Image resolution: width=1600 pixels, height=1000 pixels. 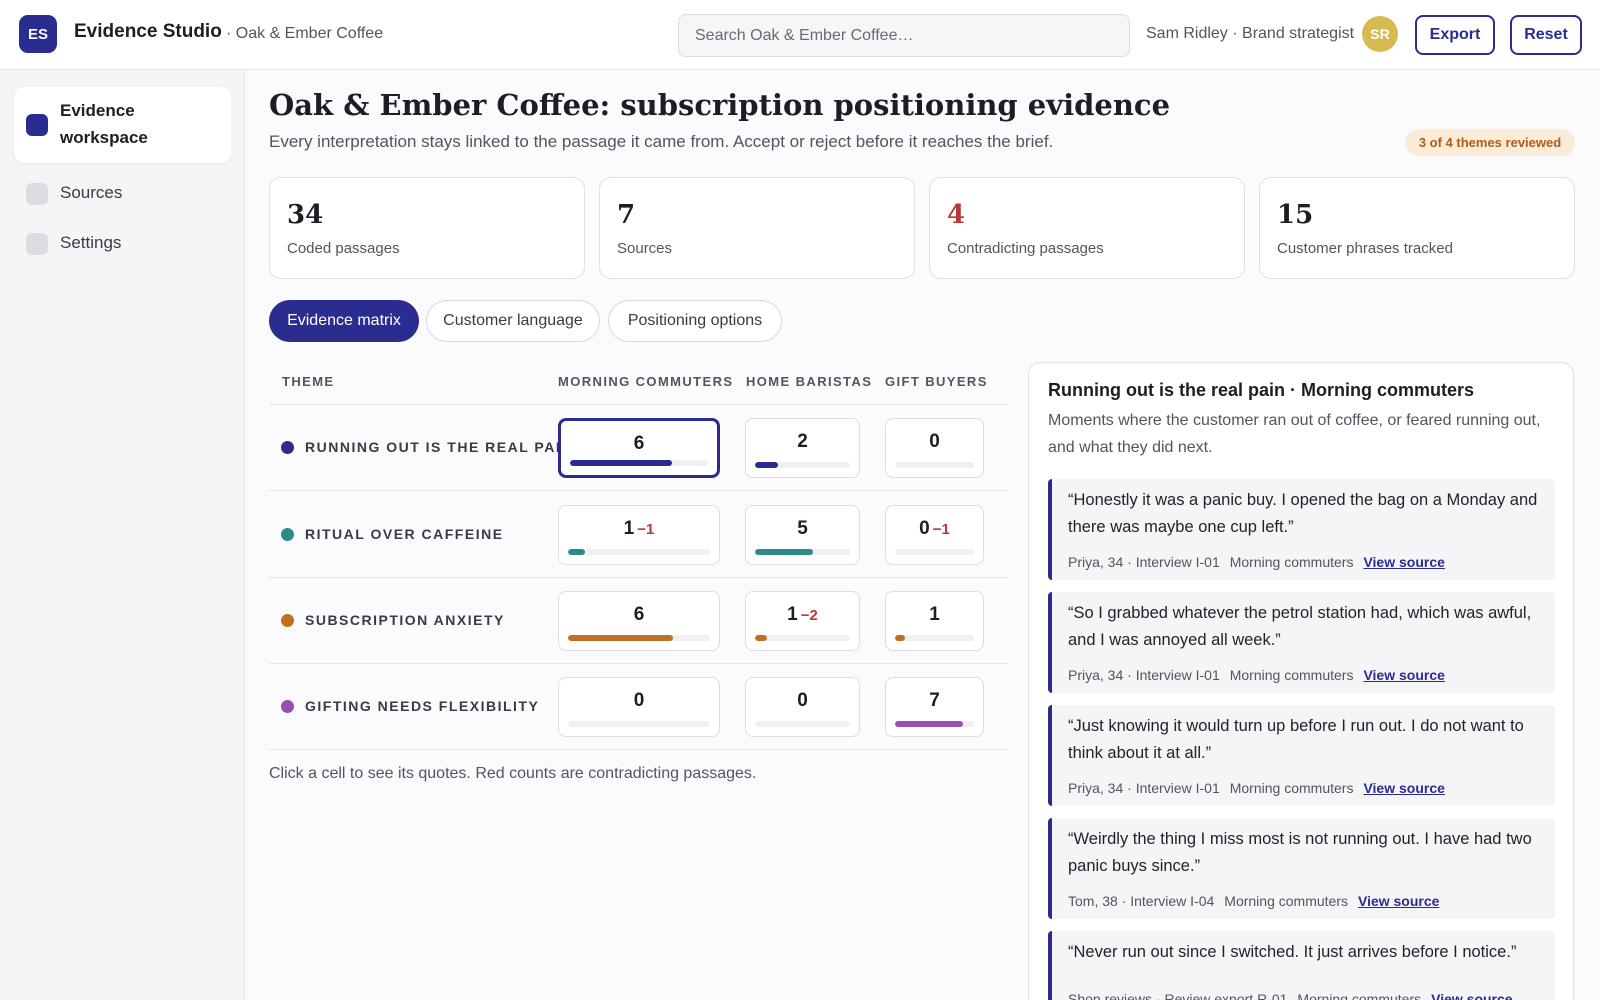 I want to click on matrix-cell-gifting-needs-flexibility-gift-buyers: 7, so click(x=934, y=707).